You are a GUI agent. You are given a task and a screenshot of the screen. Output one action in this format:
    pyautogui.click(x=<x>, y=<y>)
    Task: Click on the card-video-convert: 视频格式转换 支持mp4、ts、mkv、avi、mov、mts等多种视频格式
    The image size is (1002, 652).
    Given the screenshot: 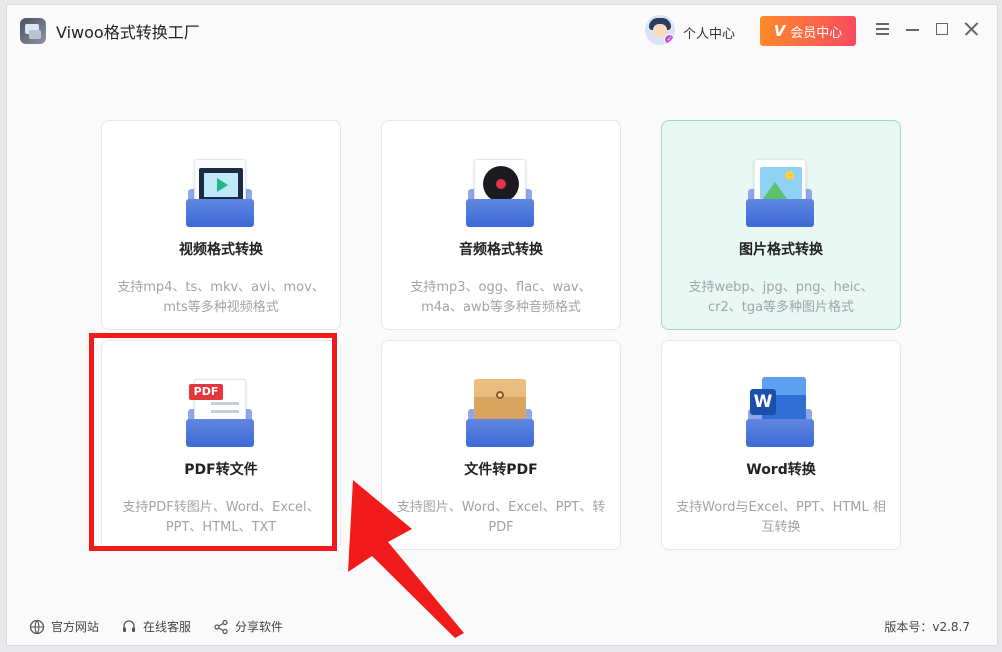 What is the action you would take?
    pyautogui.click(x=221, y=225)
    